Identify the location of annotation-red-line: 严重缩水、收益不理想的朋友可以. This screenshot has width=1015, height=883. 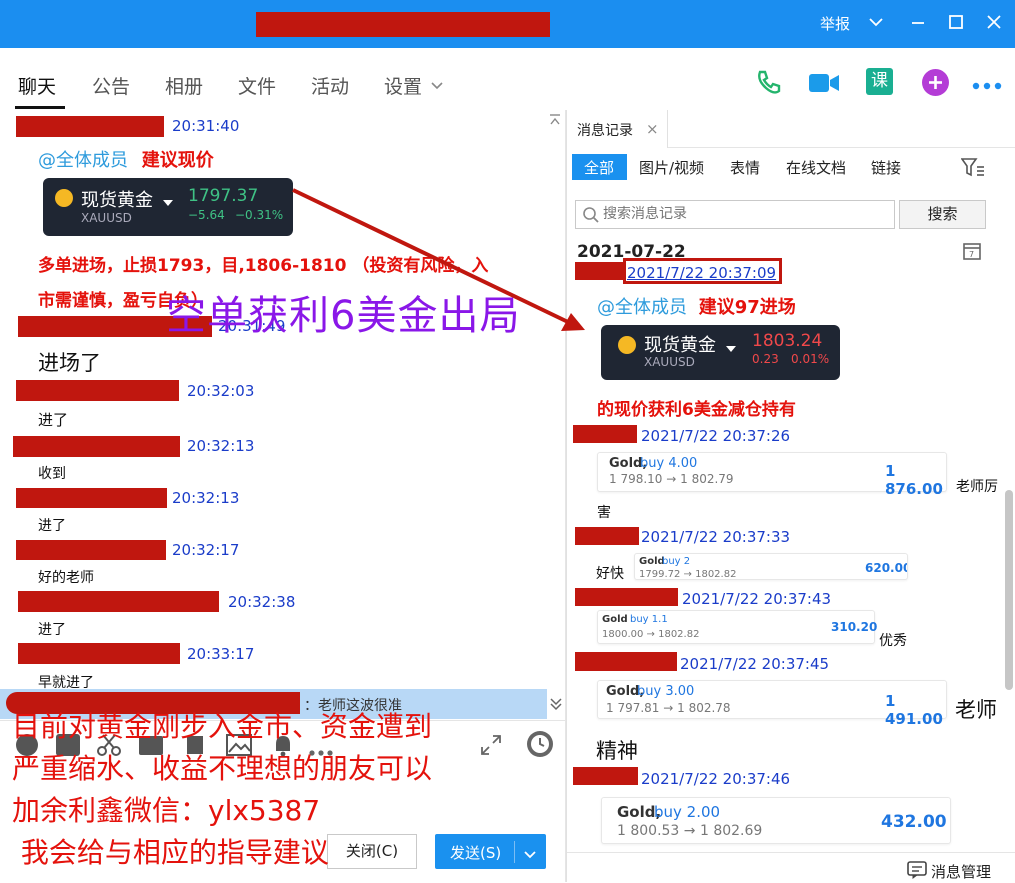
(222, 768).